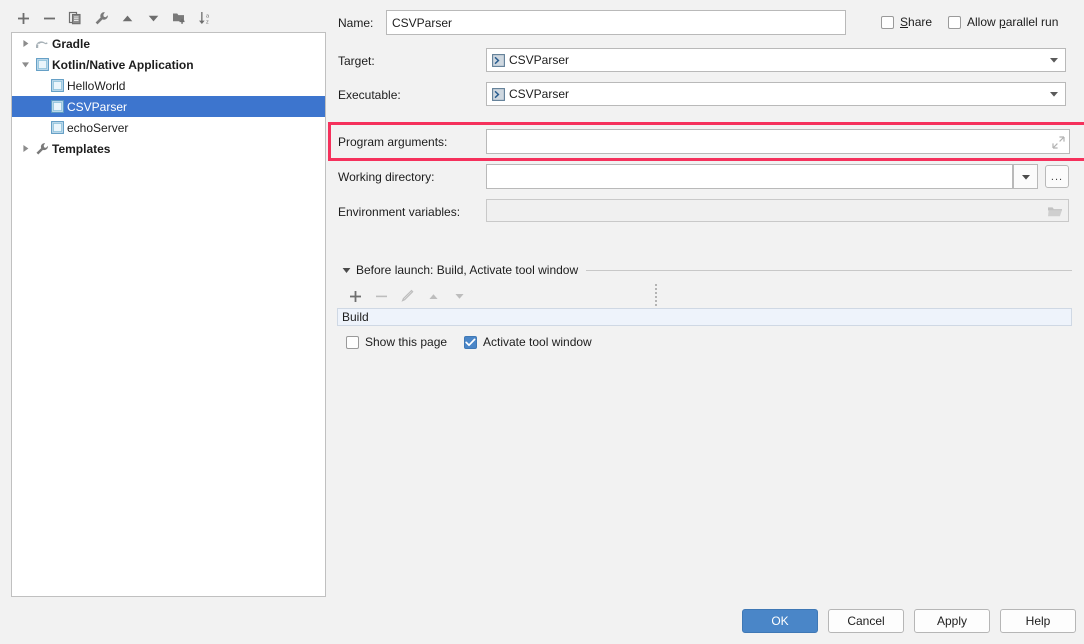 This screenshot has height=644, width=1084. Describe the element at coordinates (207, 22) in the screenshot. I see `svg-text: z` at that location.